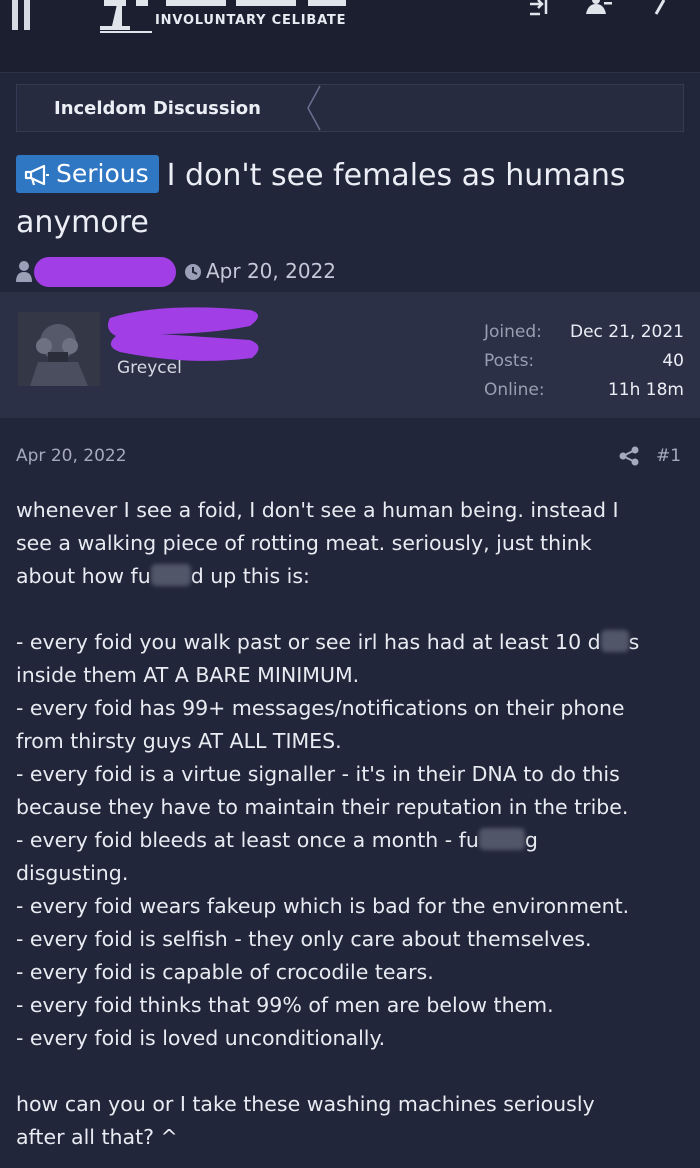 The height and width of the screenshot is (1168, 700). What do you see at coordinates (350, 36) in the screenshot?
I see `site-header: INVOLUNTARY CELIBATE` at bounding box center [350, 36].